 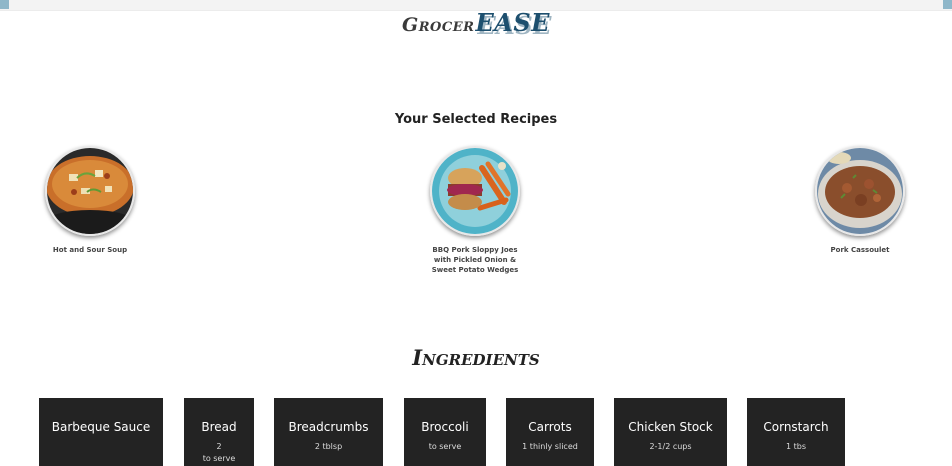 I want to click on recipe-name: Pork Cassoulet, so click(x=860, y=250).